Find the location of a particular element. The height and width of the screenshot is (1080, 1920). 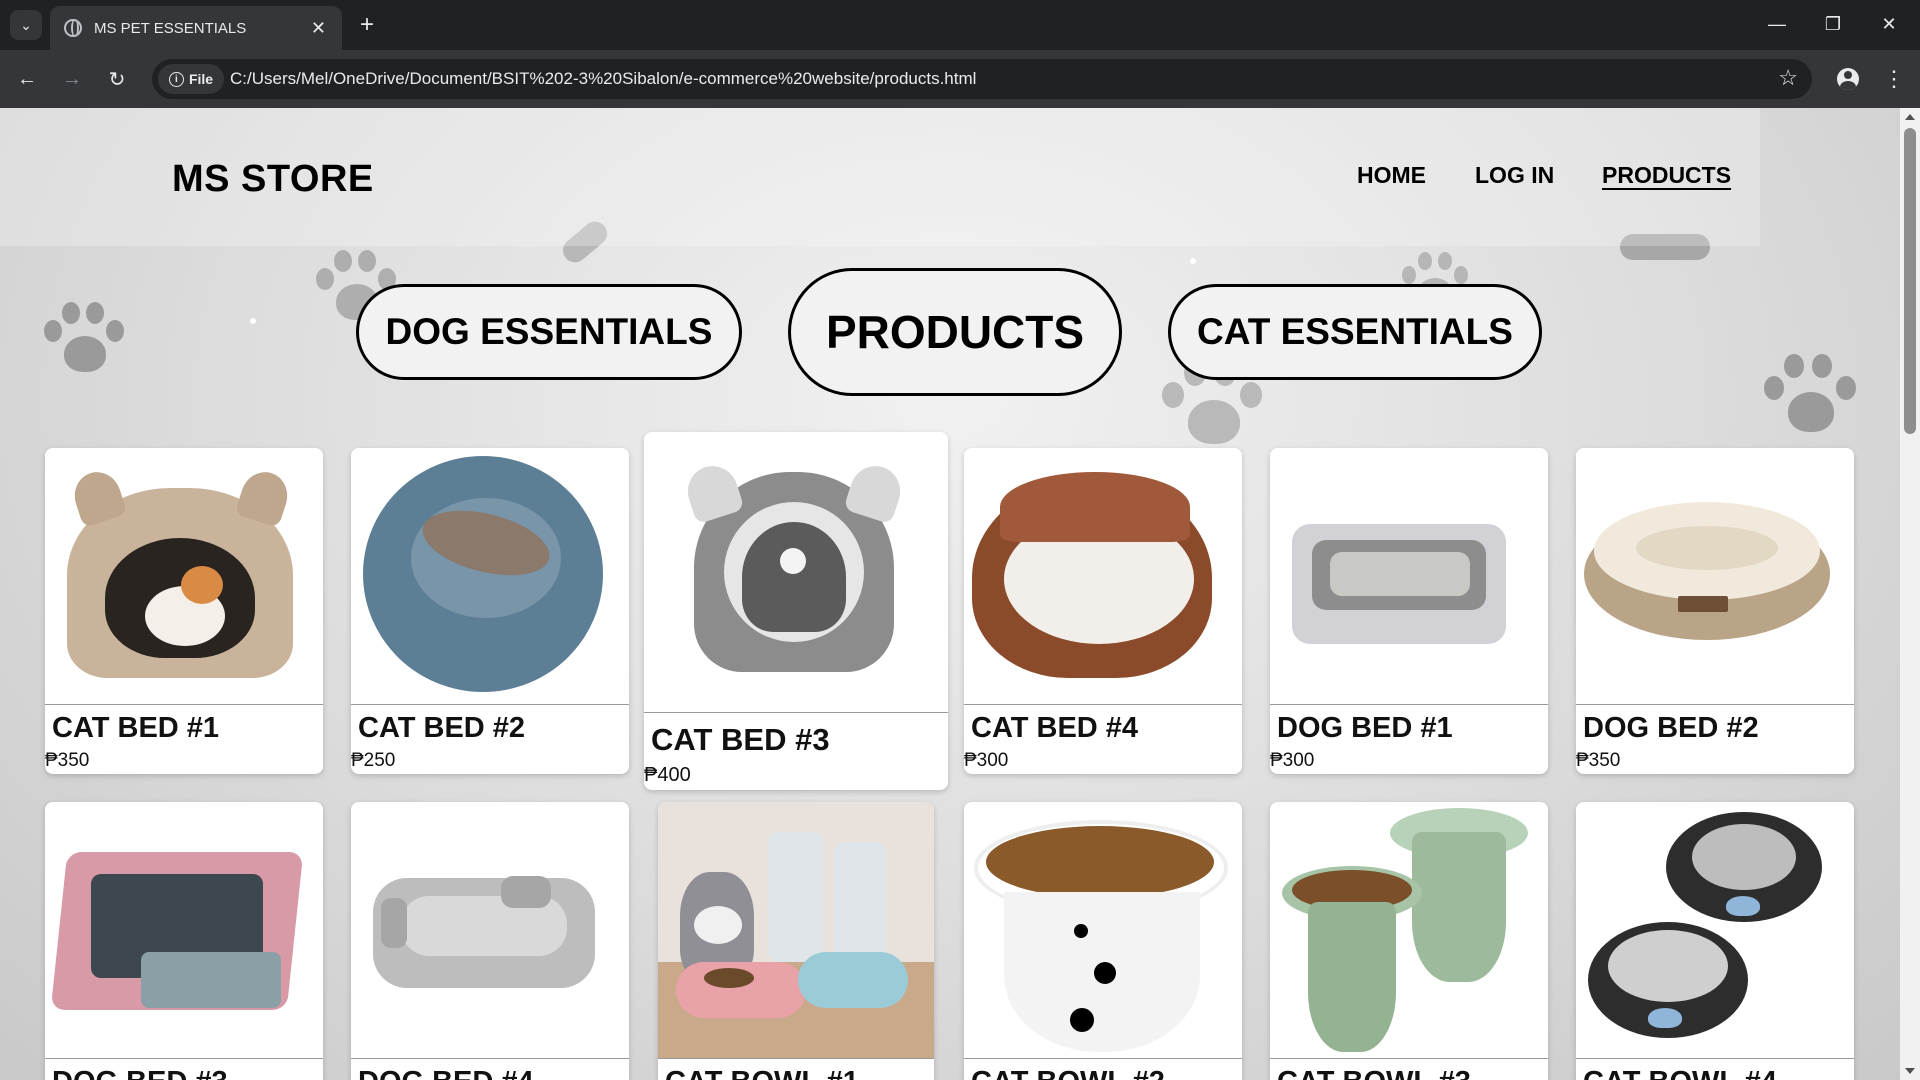

tab-title: MS PET ESSENTIALS is located at coordinates (170, 28).